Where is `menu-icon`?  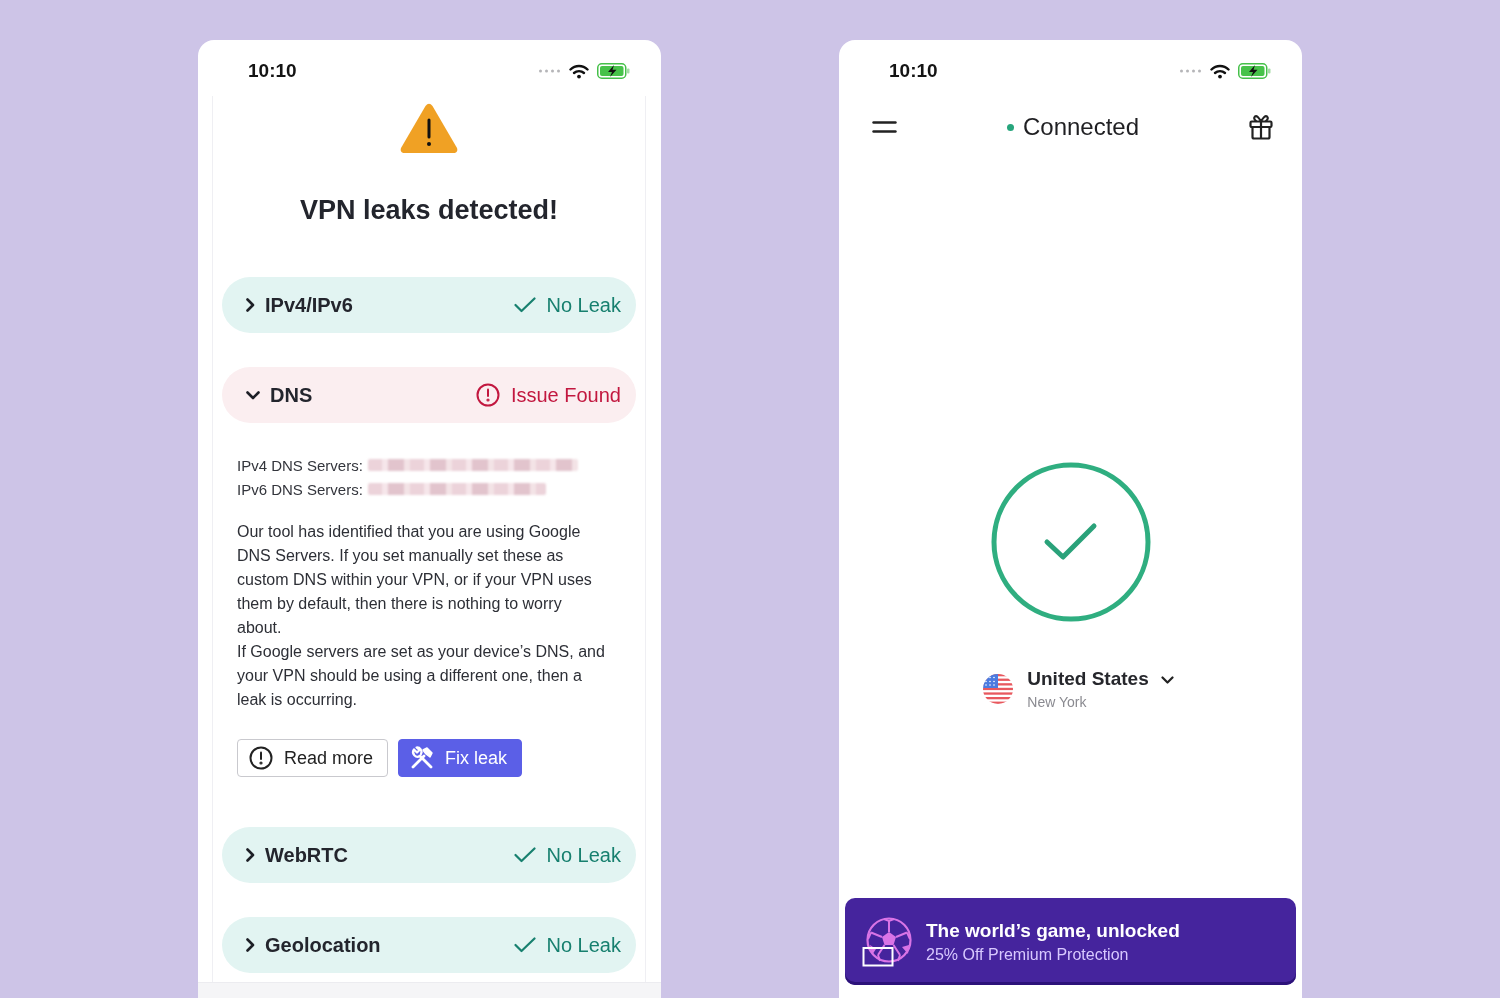
menu-icon is located at coordinates (884, 127).